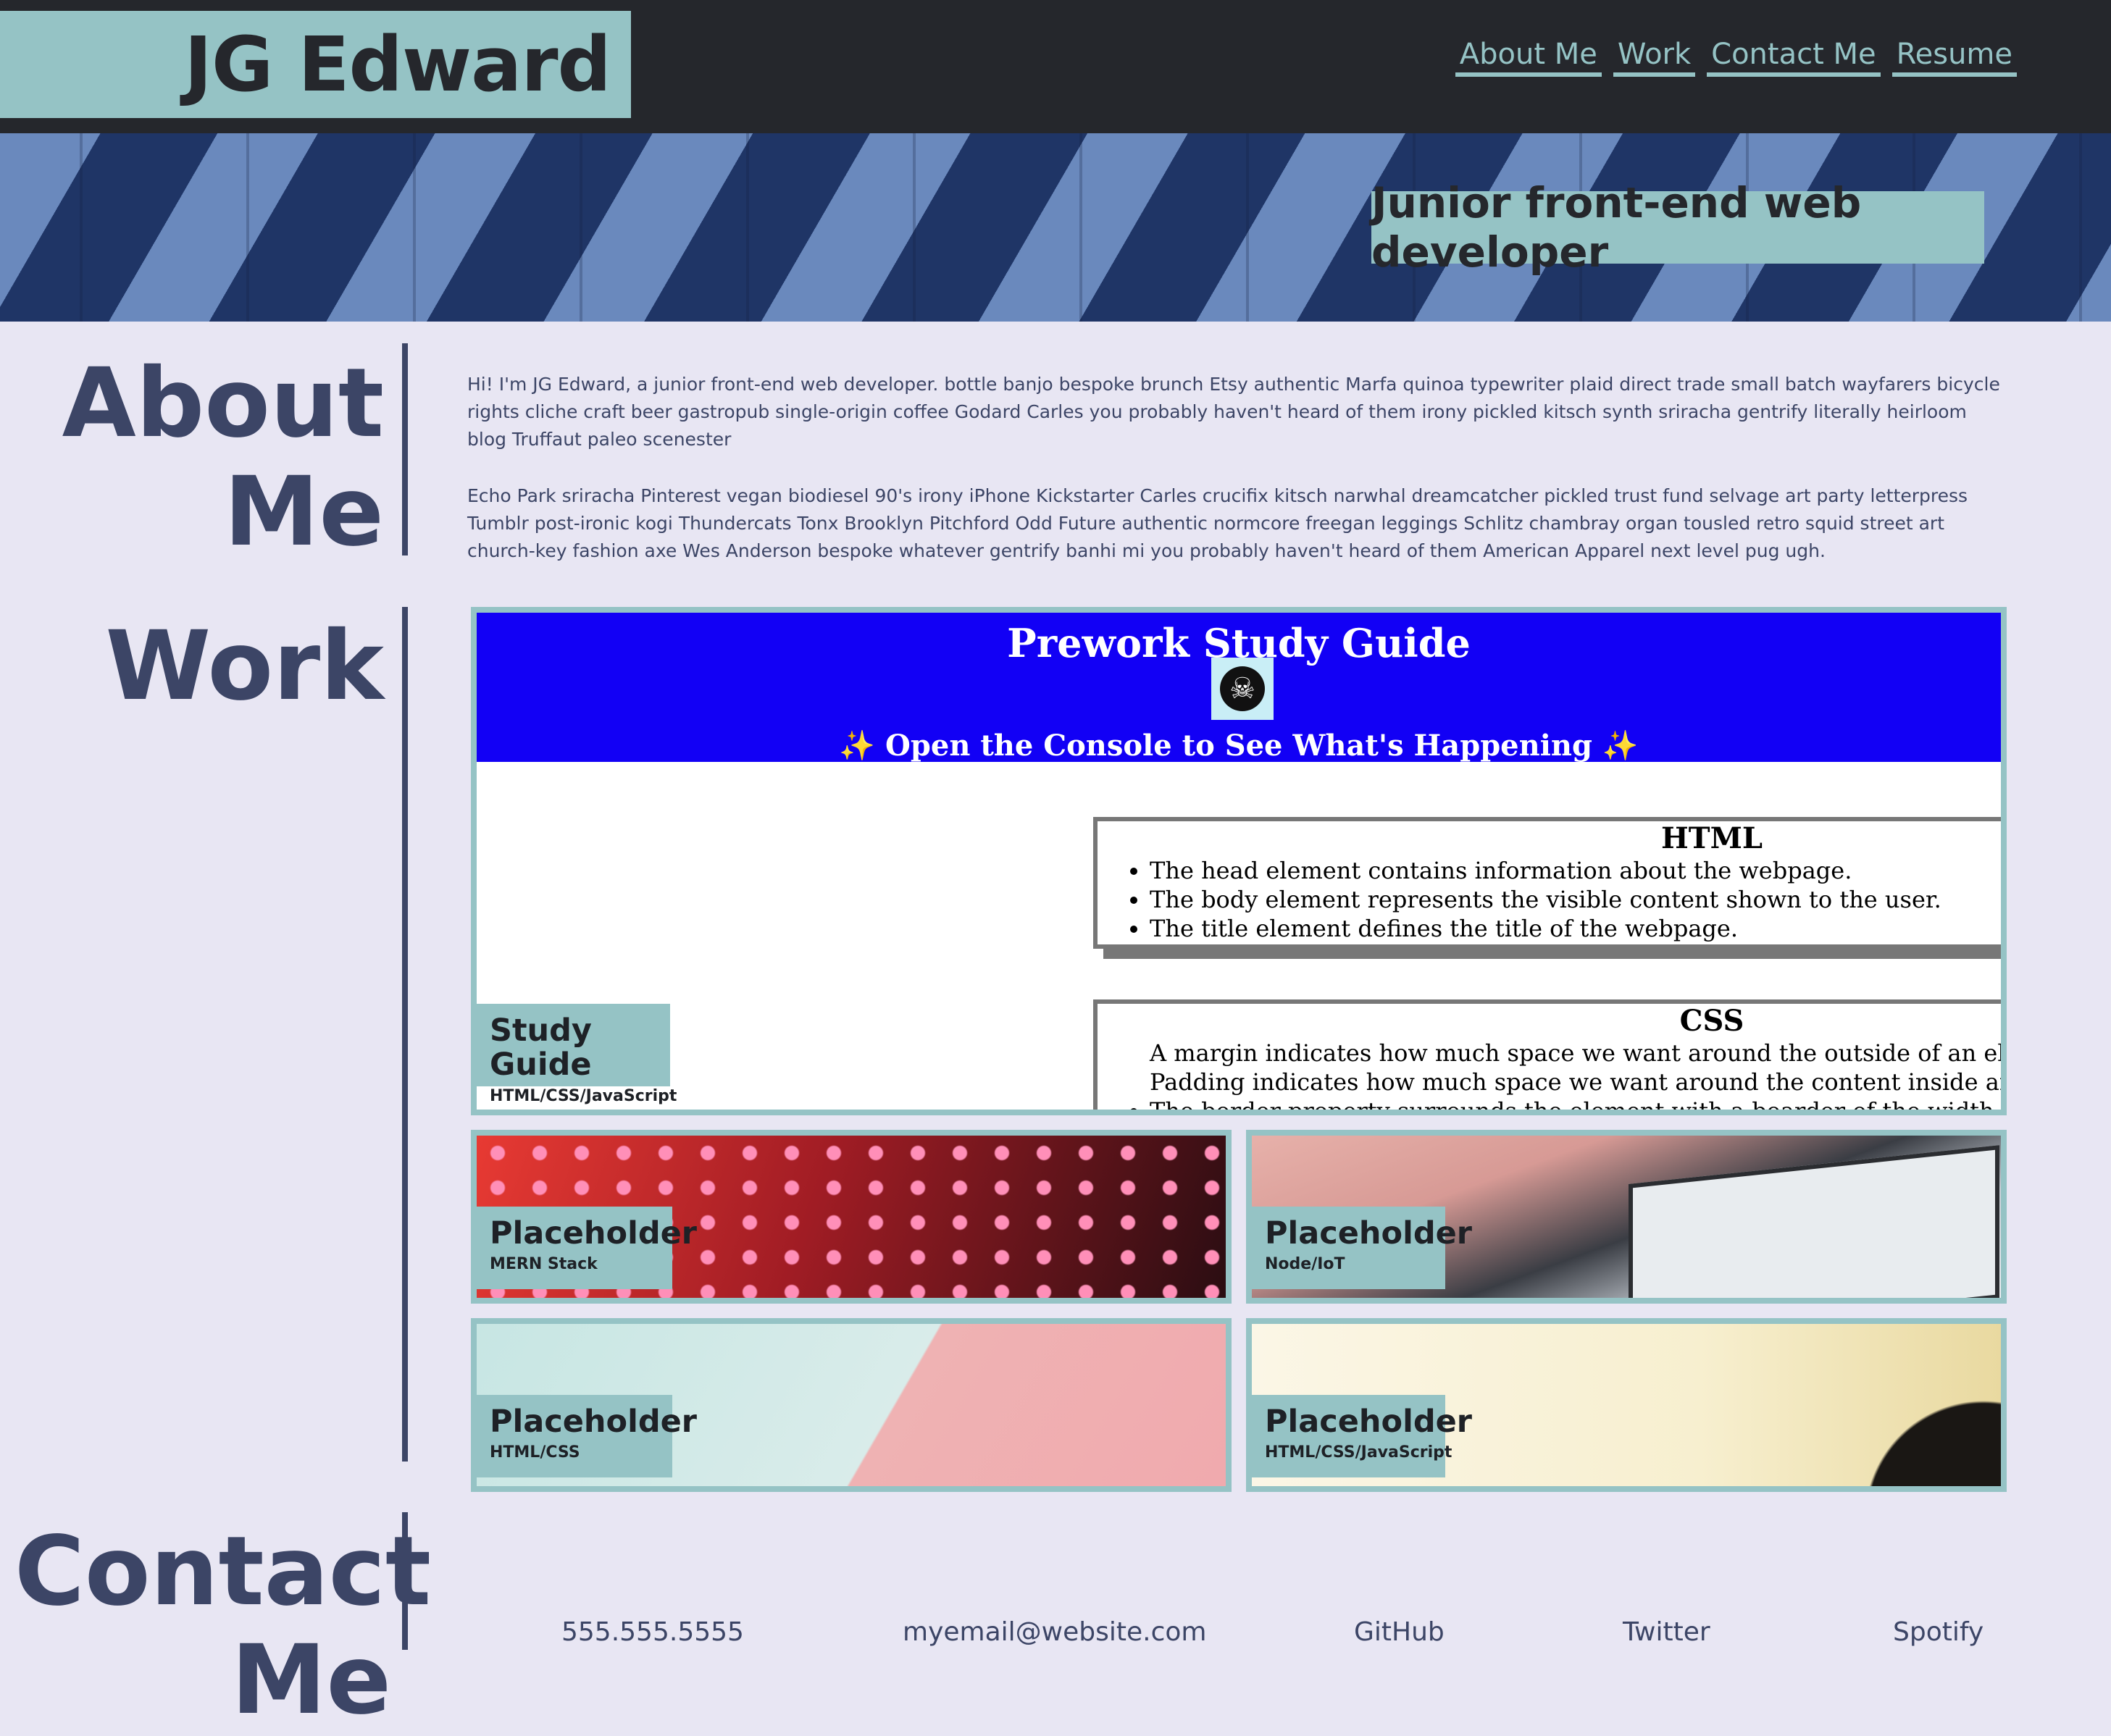 The width and height of the screenshot is (2111, 1736). I want to click on css-heading: CSS, so click(1712, 1021).